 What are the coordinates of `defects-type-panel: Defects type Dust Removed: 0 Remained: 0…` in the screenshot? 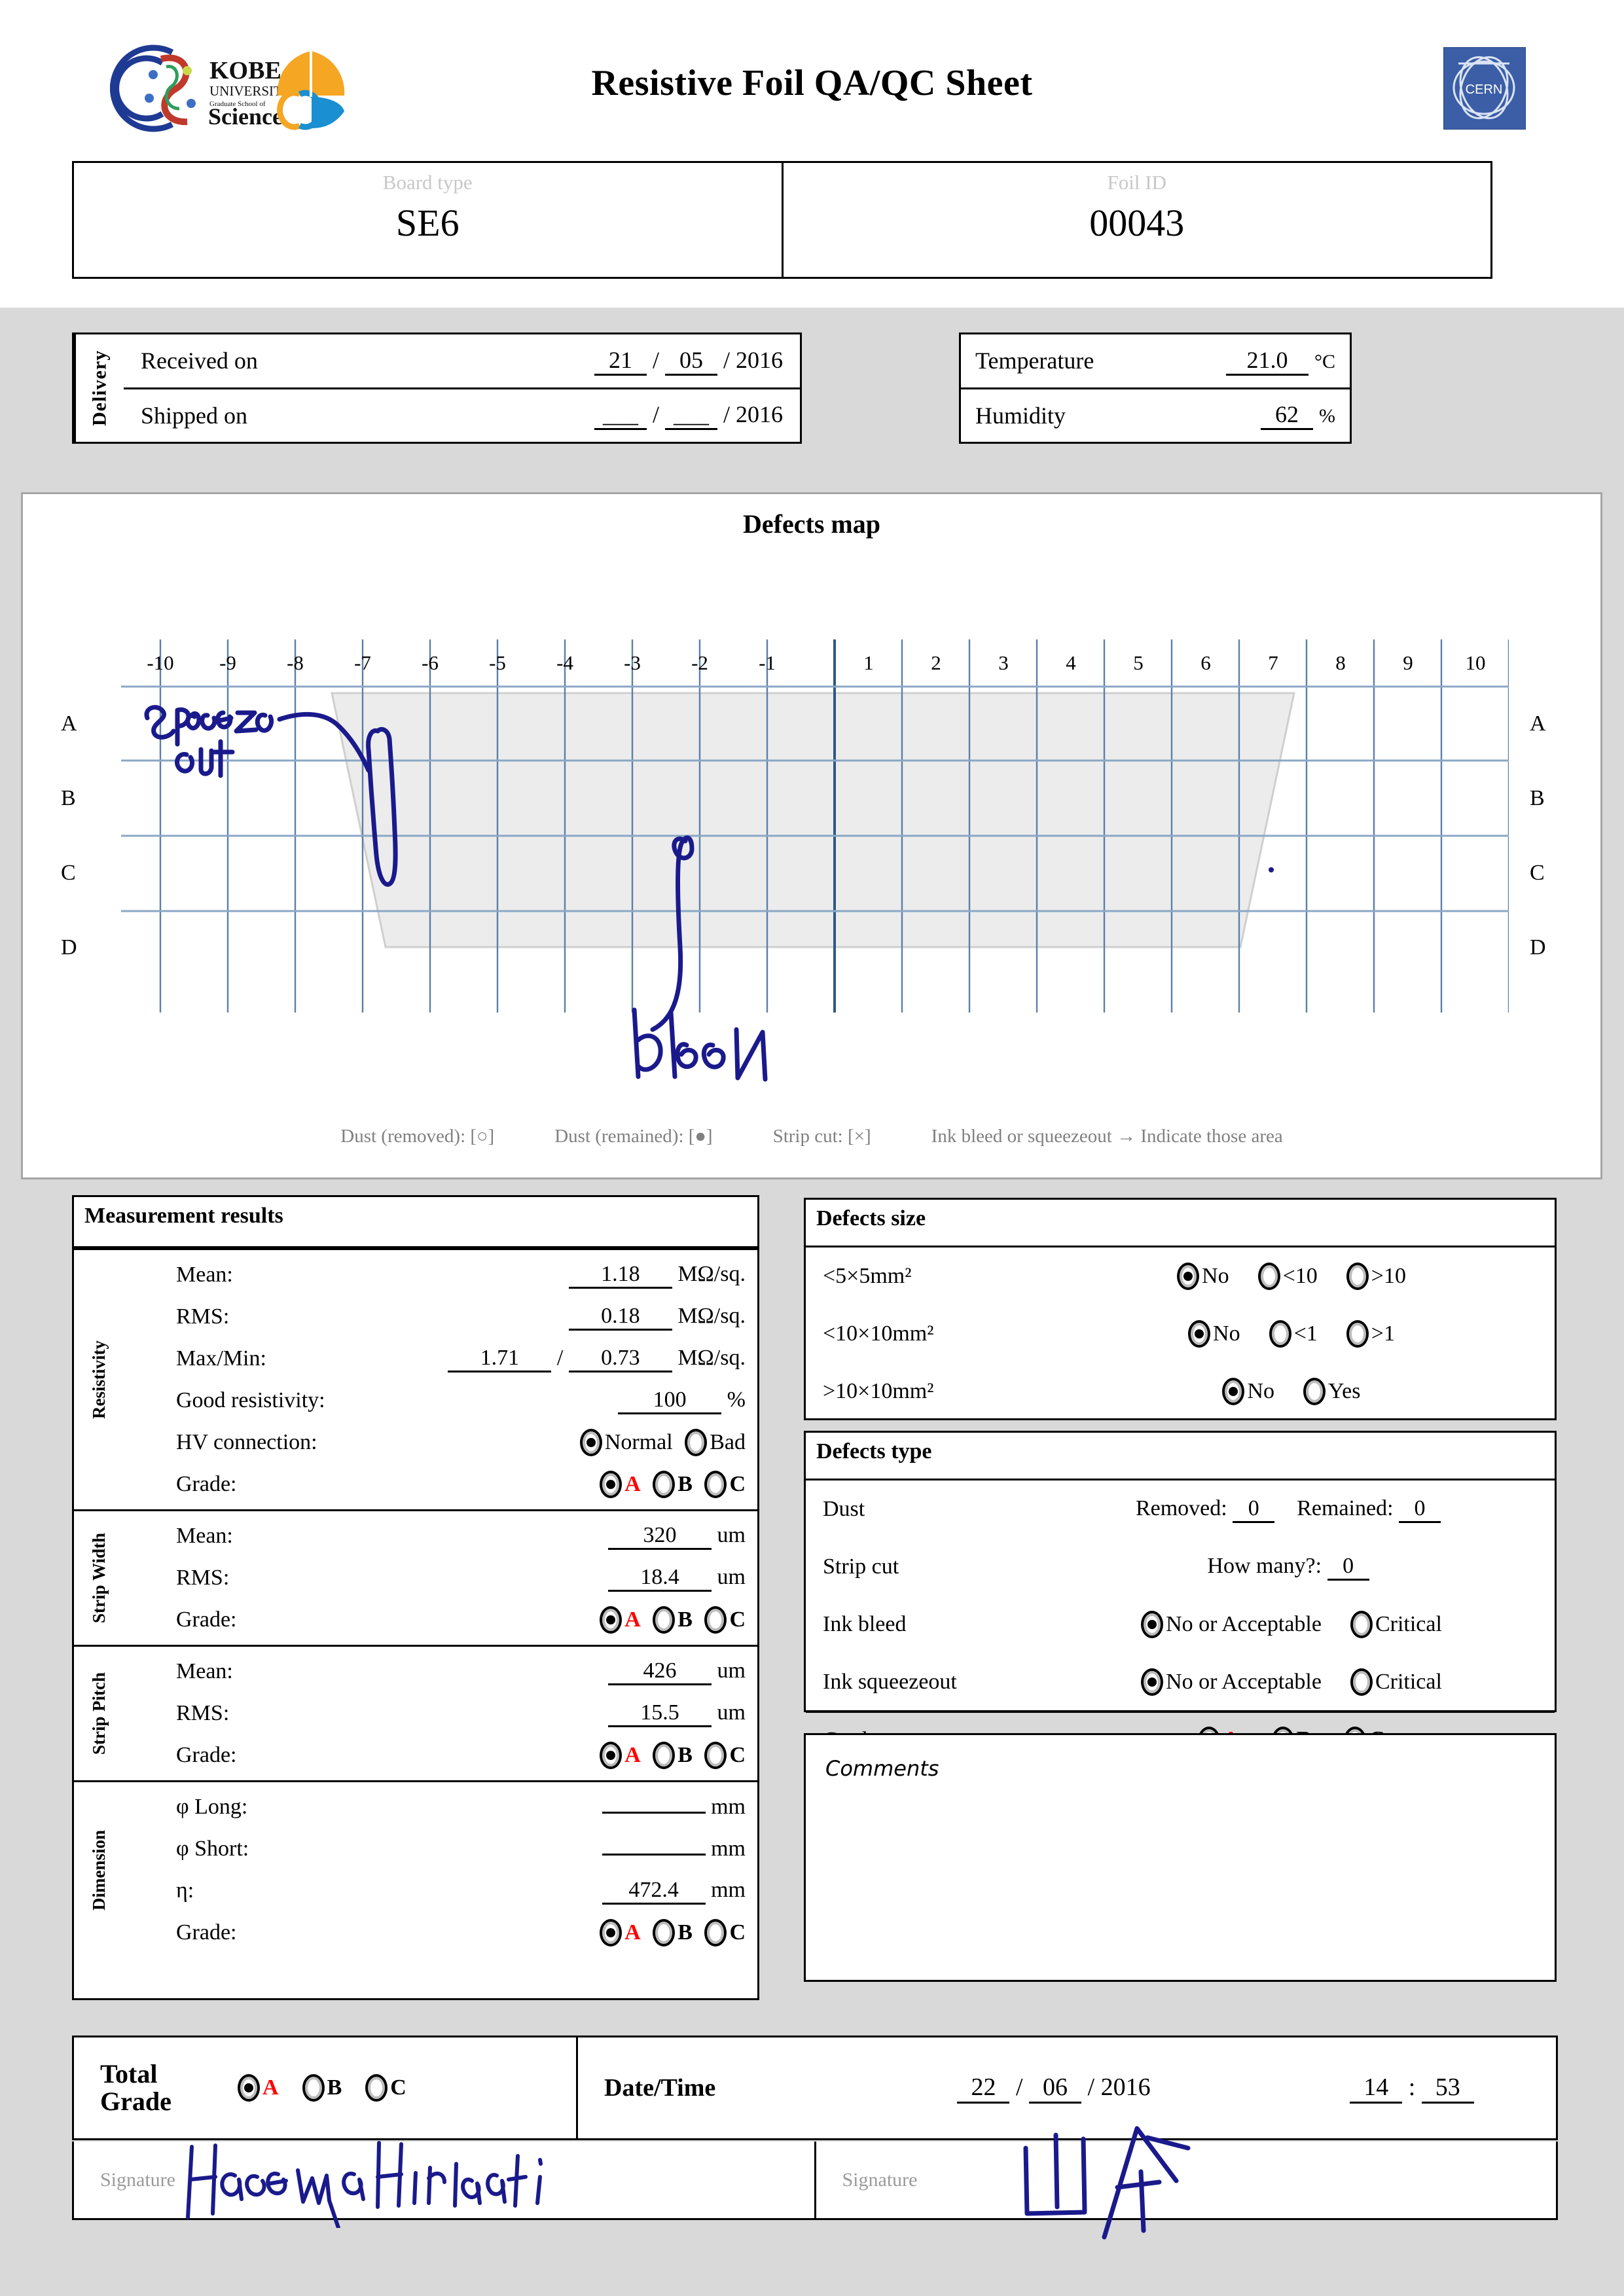 It's located at (1180, 1592).